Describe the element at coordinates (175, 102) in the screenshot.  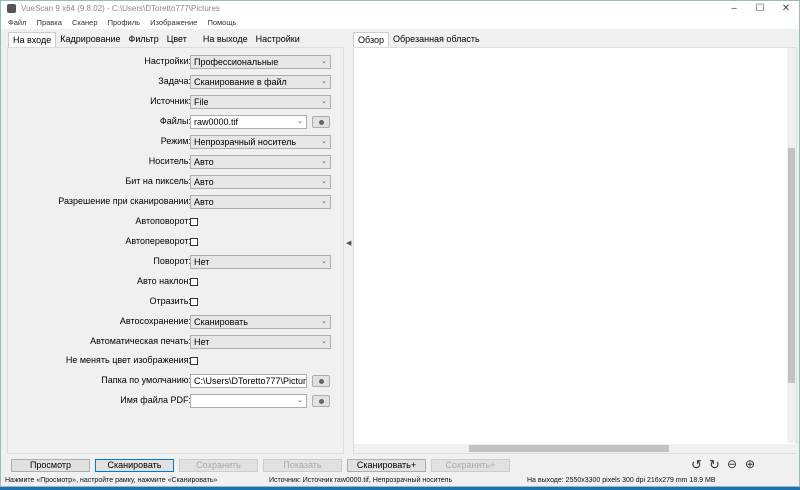
I see `row-source: Источник: File ⌄` at that location.